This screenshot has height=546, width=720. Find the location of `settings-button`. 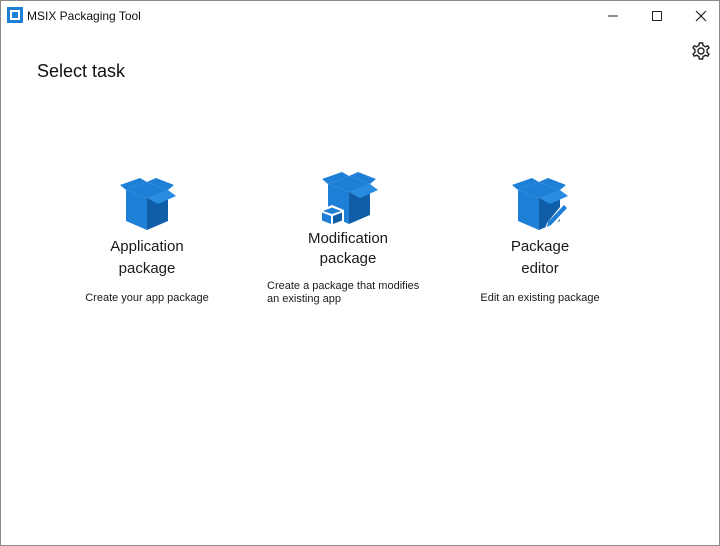

settings-button is located at coordinates (701, 51).